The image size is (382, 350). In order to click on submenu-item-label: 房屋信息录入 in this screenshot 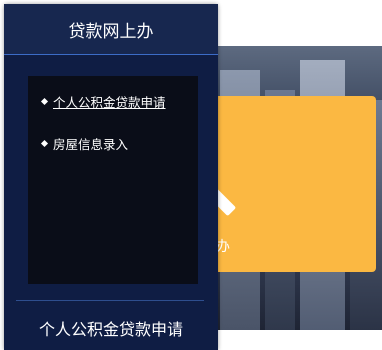, I will do `click(91, 144)`.